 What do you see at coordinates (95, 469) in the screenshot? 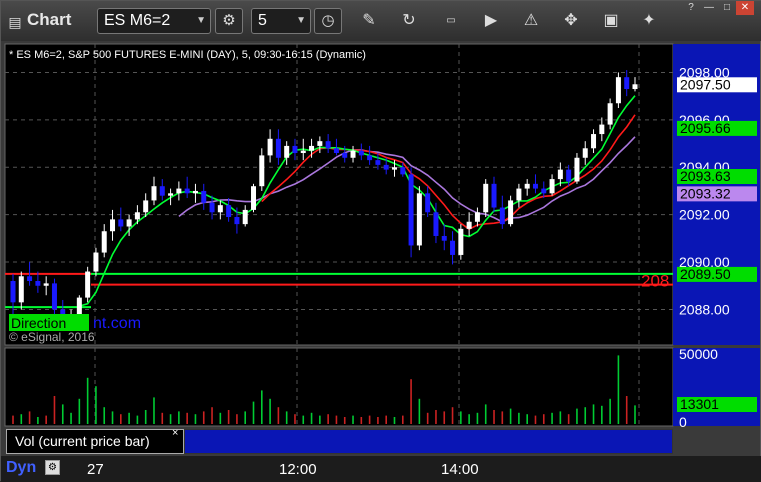
I see `time-tick-27: 27` at bounding box center [95, 469].